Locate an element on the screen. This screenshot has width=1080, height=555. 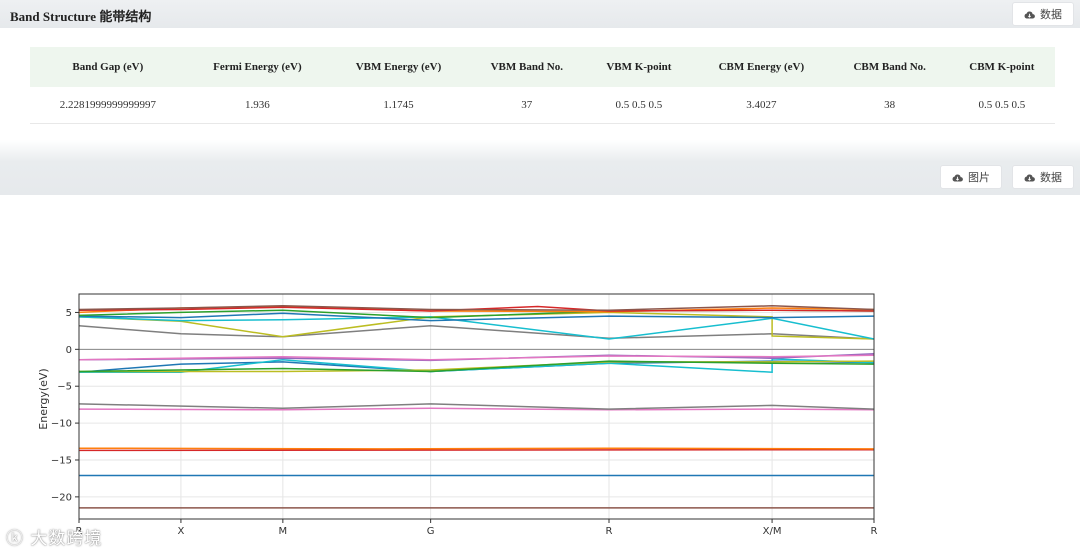
chart-toolbar: 图片 数据 is located at coordinates (540, 167).